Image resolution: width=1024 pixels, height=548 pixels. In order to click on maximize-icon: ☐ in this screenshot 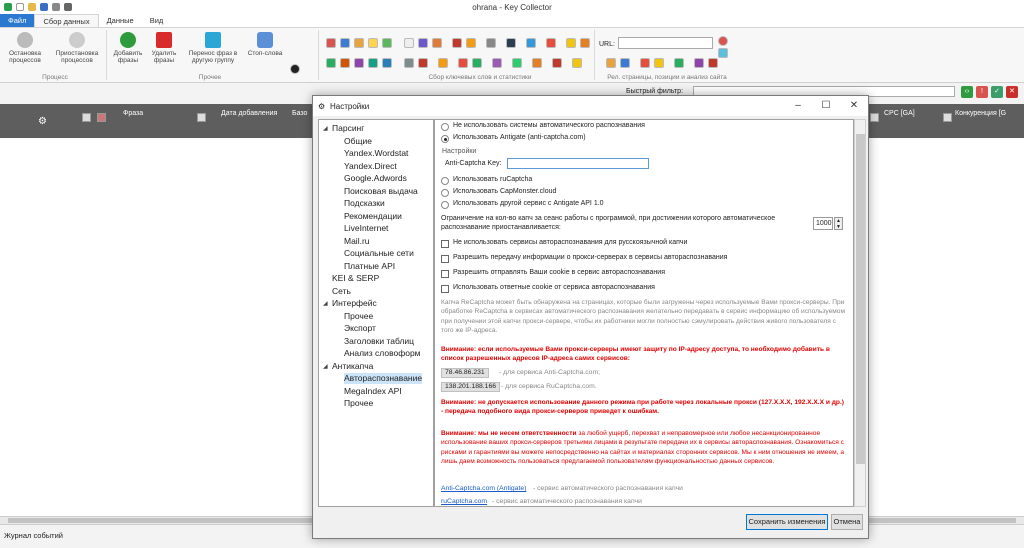, I will do `click(826, 106)`.